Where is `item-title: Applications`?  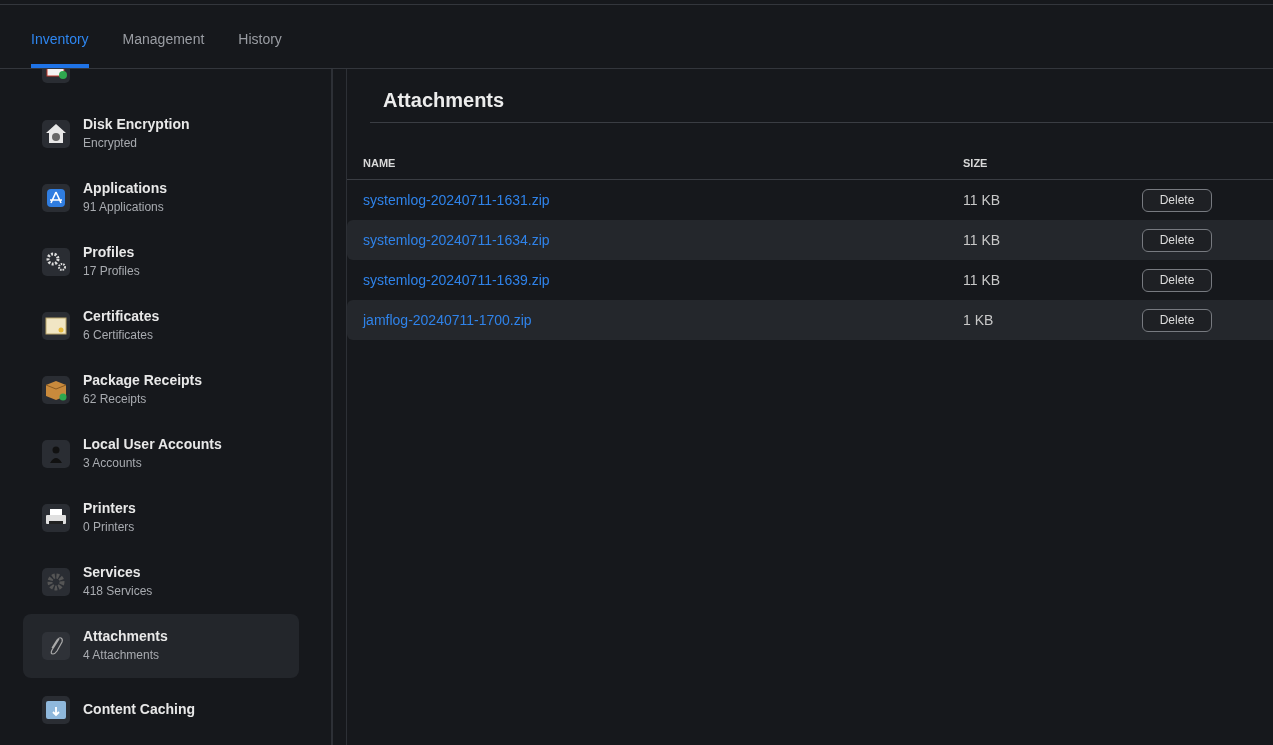 item-title: Applications is located at coordinates (125, 188).